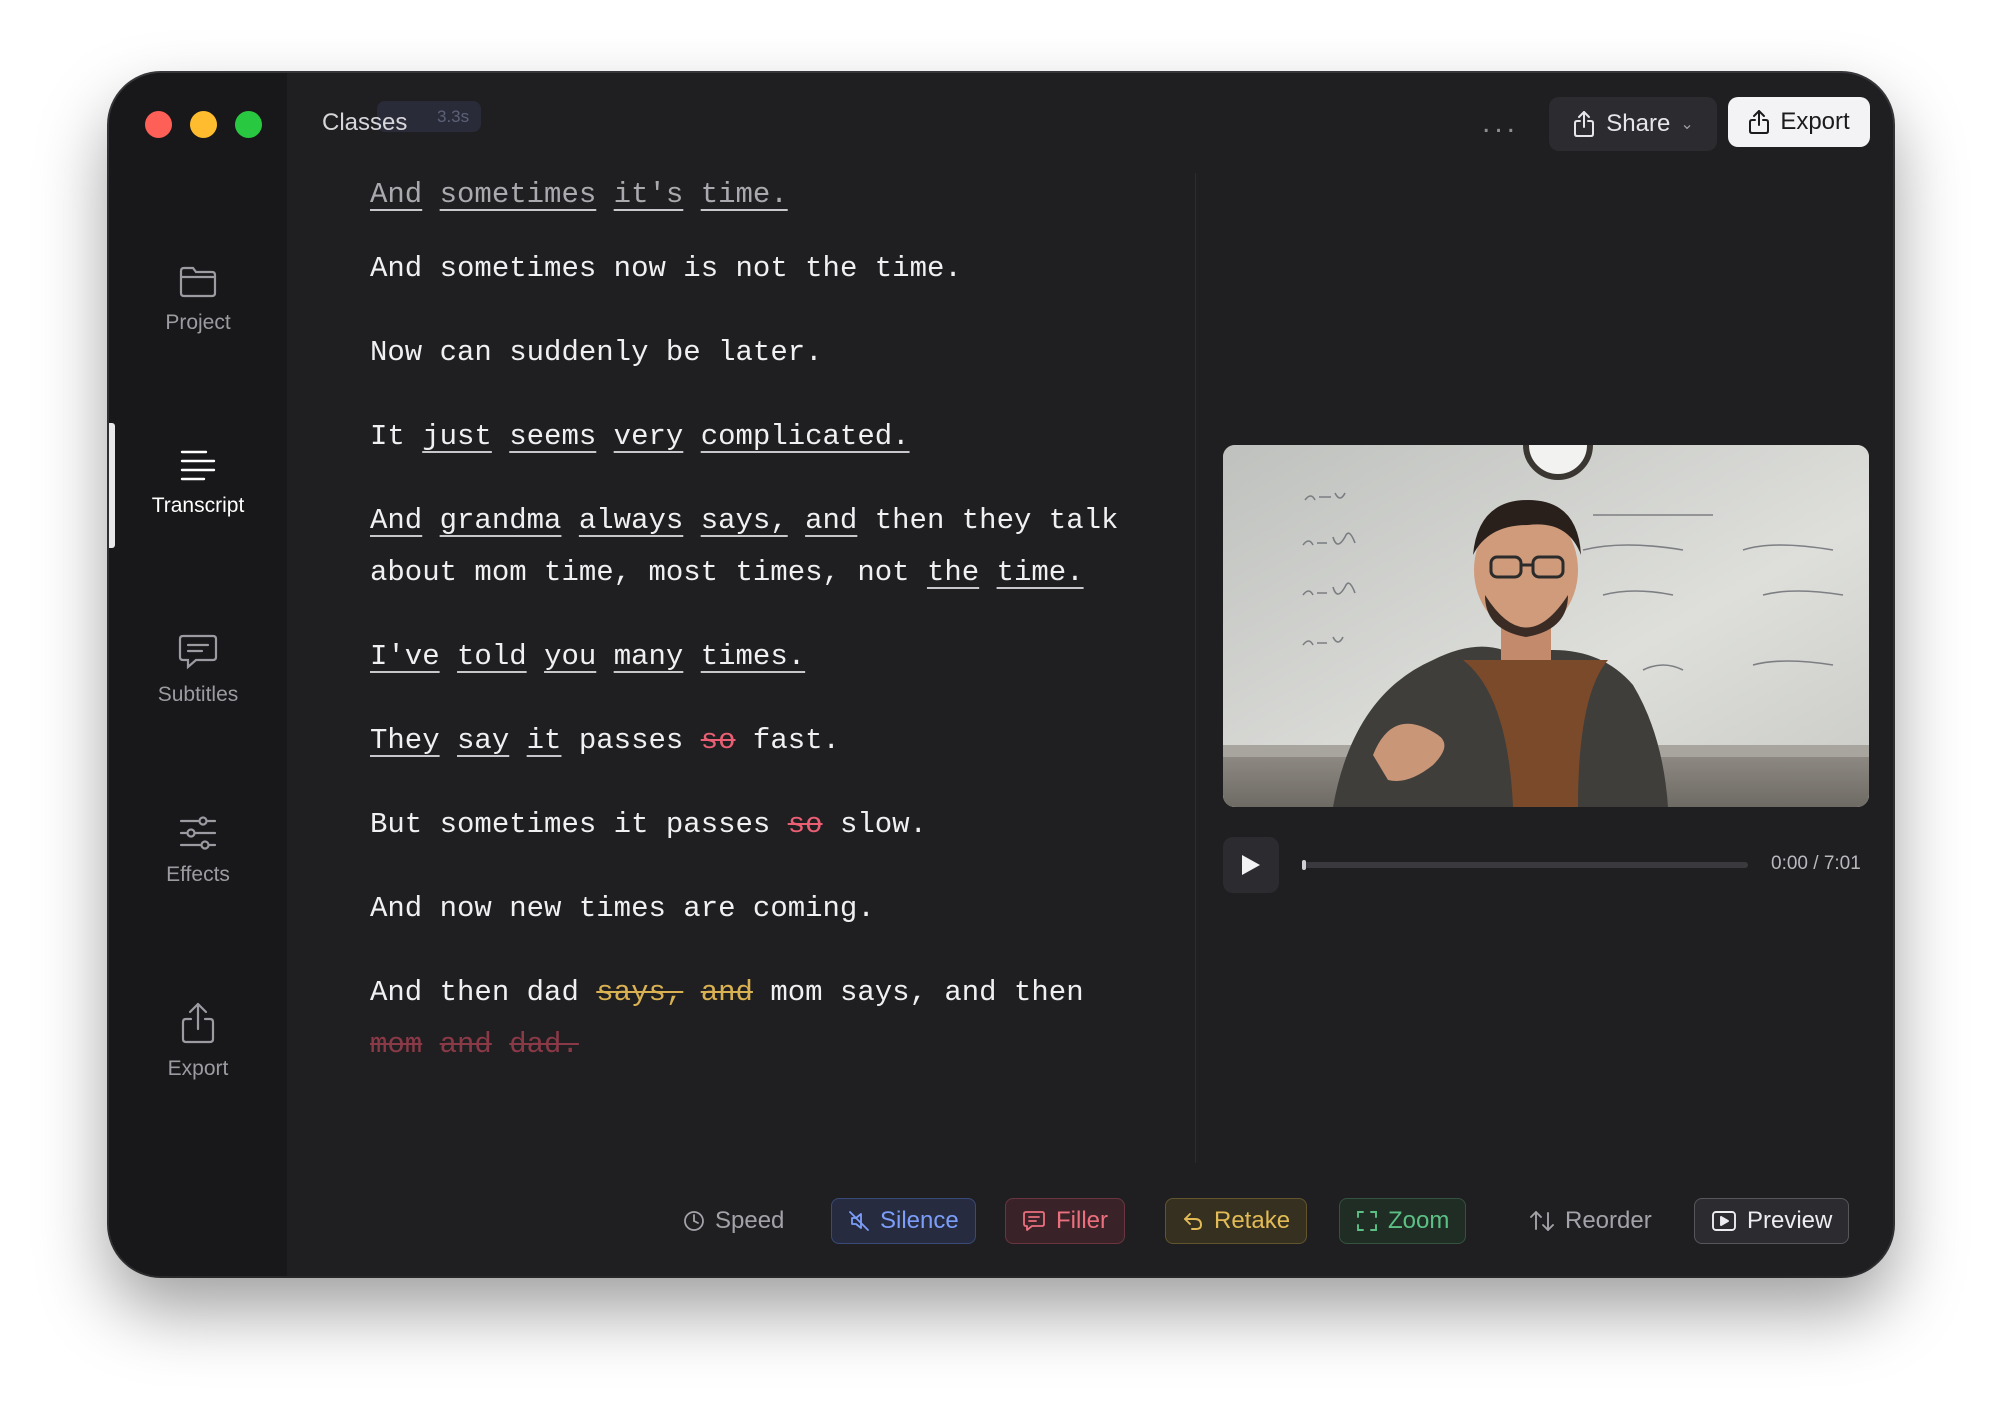 This screenshot has height=1419, width=2000. Describe the element at coordinates (788, 572) in the screenshot. I see `transcript-word: times,` at that location.